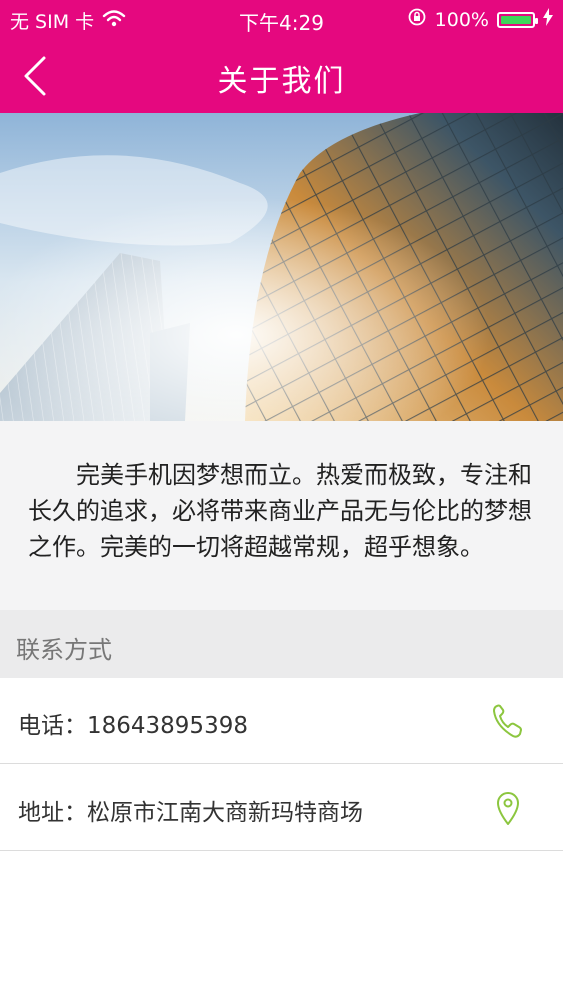 The height and width of the screenshot is (1000, 563). I want to click on phone-label: 电话：, so click(52, 726).